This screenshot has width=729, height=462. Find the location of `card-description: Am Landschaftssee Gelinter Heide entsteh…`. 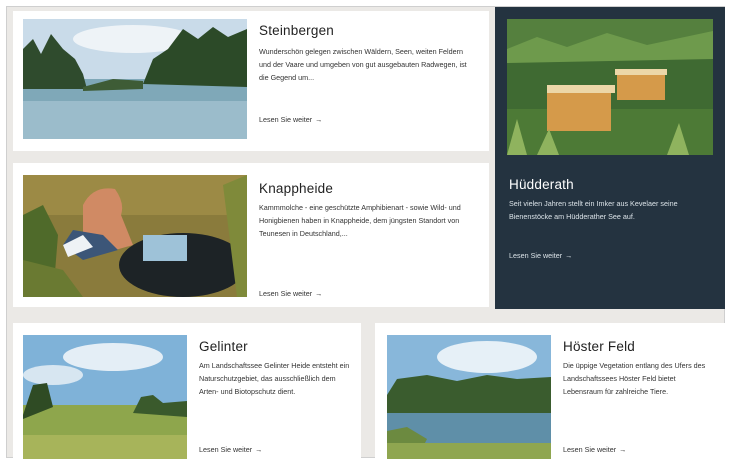

card-description: Am Landschaftssee Gelinter Heide entsteh… is located at coordinates (274, 378).